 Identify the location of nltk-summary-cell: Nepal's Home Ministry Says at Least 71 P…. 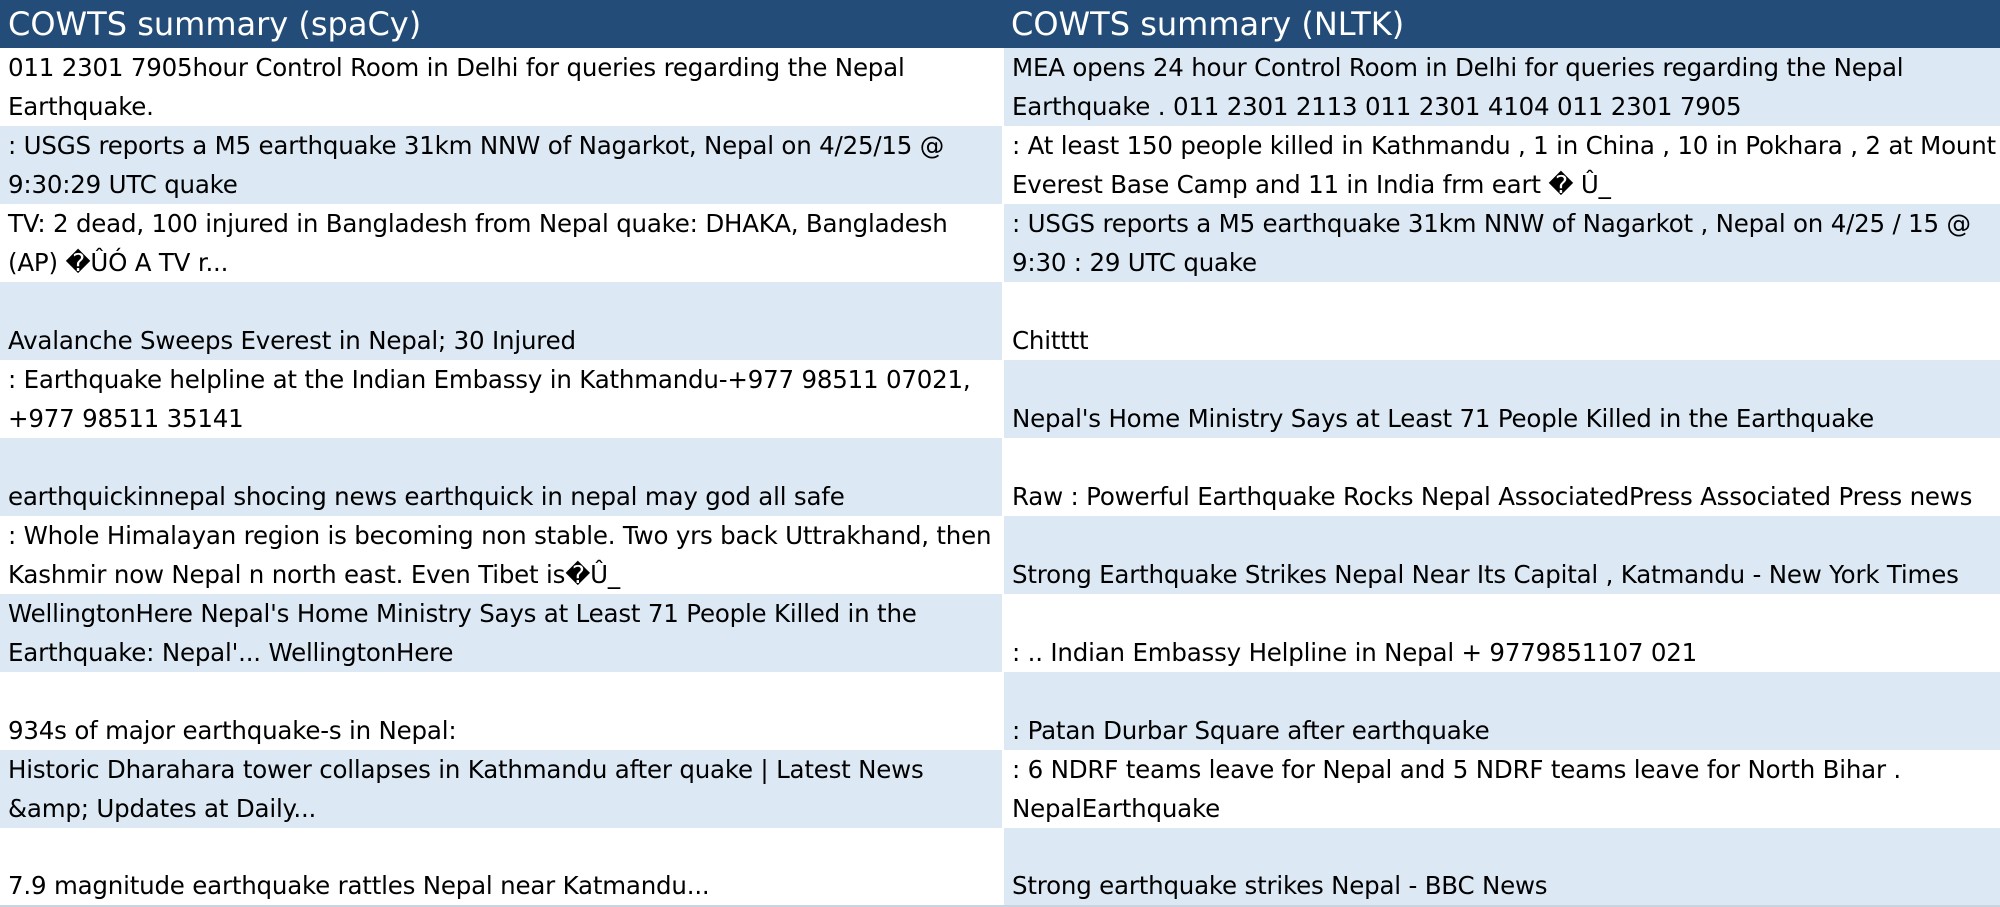
(1501, 399).